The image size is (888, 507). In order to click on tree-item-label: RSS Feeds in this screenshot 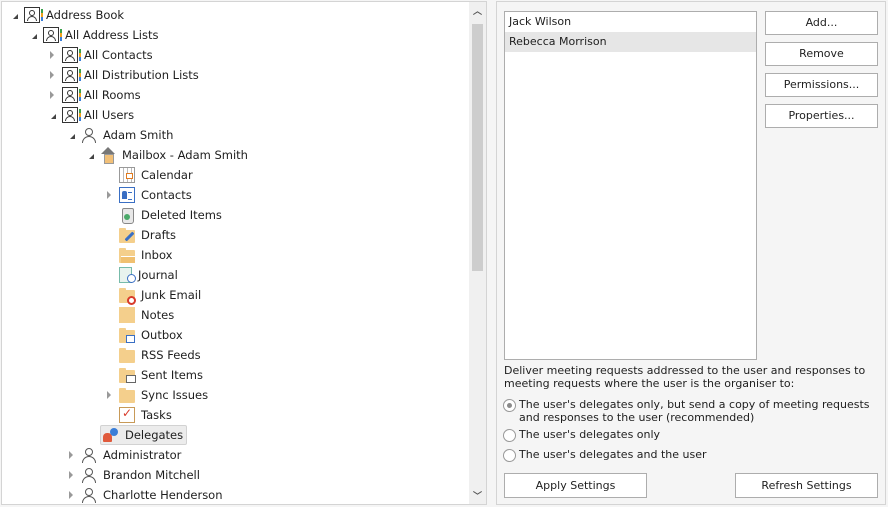, I will do `click(171, 355)`.